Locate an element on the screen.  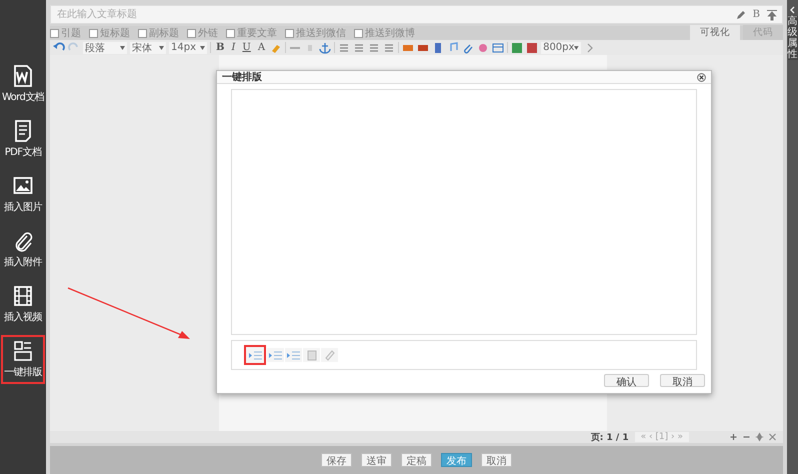
bold-tool: B is located at coordinates (756, 14).